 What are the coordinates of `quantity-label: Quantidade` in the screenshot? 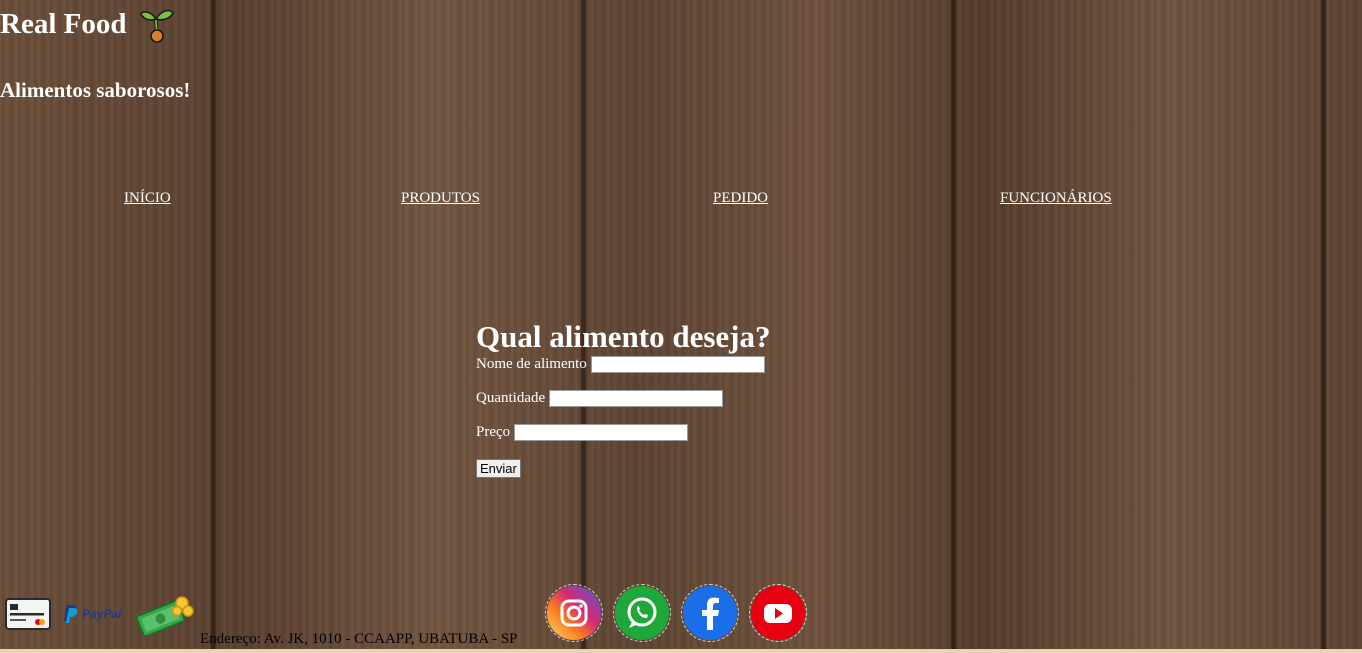 It's located at (511, 398).